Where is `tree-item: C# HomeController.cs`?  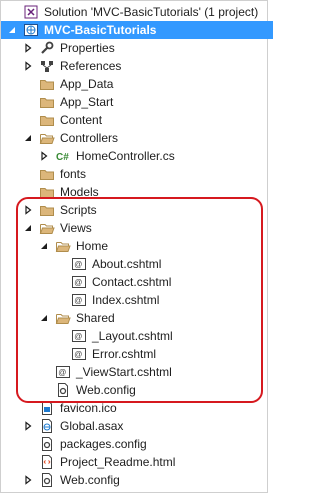 tree-item: C# HomeController.cs is located at coordinates (153, 156).